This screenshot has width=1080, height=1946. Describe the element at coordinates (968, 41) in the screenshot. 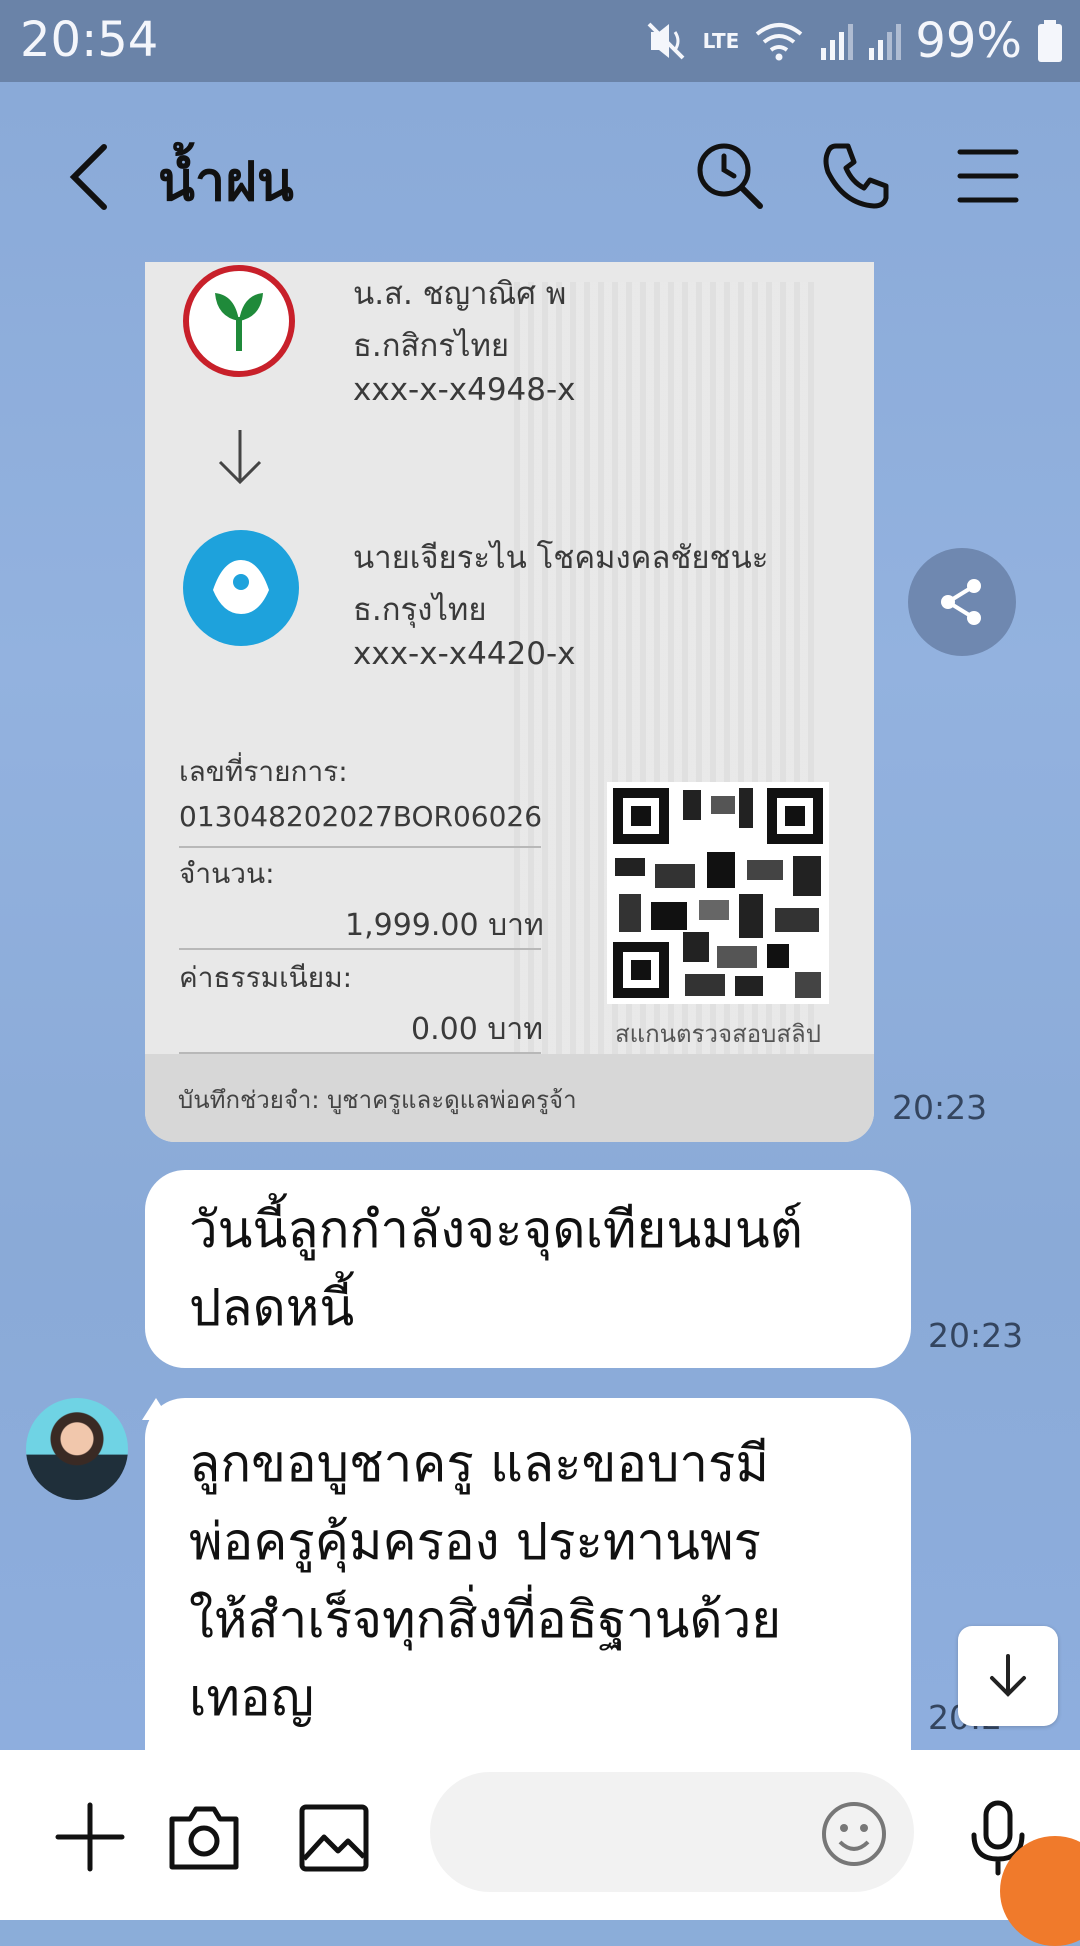

I see `battery-percent: 99%` at that location.